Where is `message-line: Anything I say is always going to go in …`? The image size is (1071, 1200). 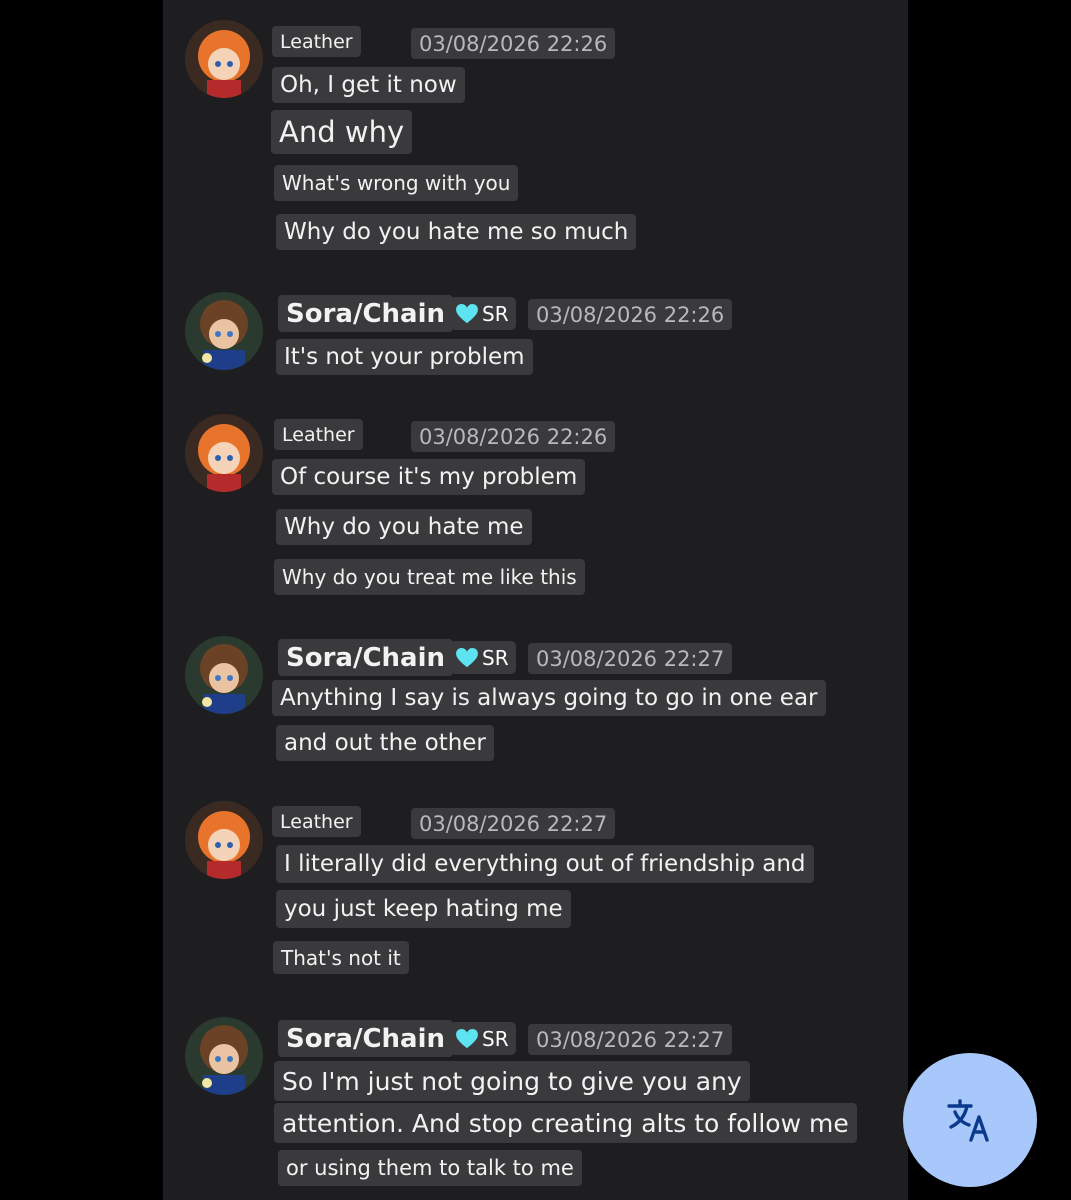
message-line: Anything I say is always going to go in … is located at coordinates (549, 698).